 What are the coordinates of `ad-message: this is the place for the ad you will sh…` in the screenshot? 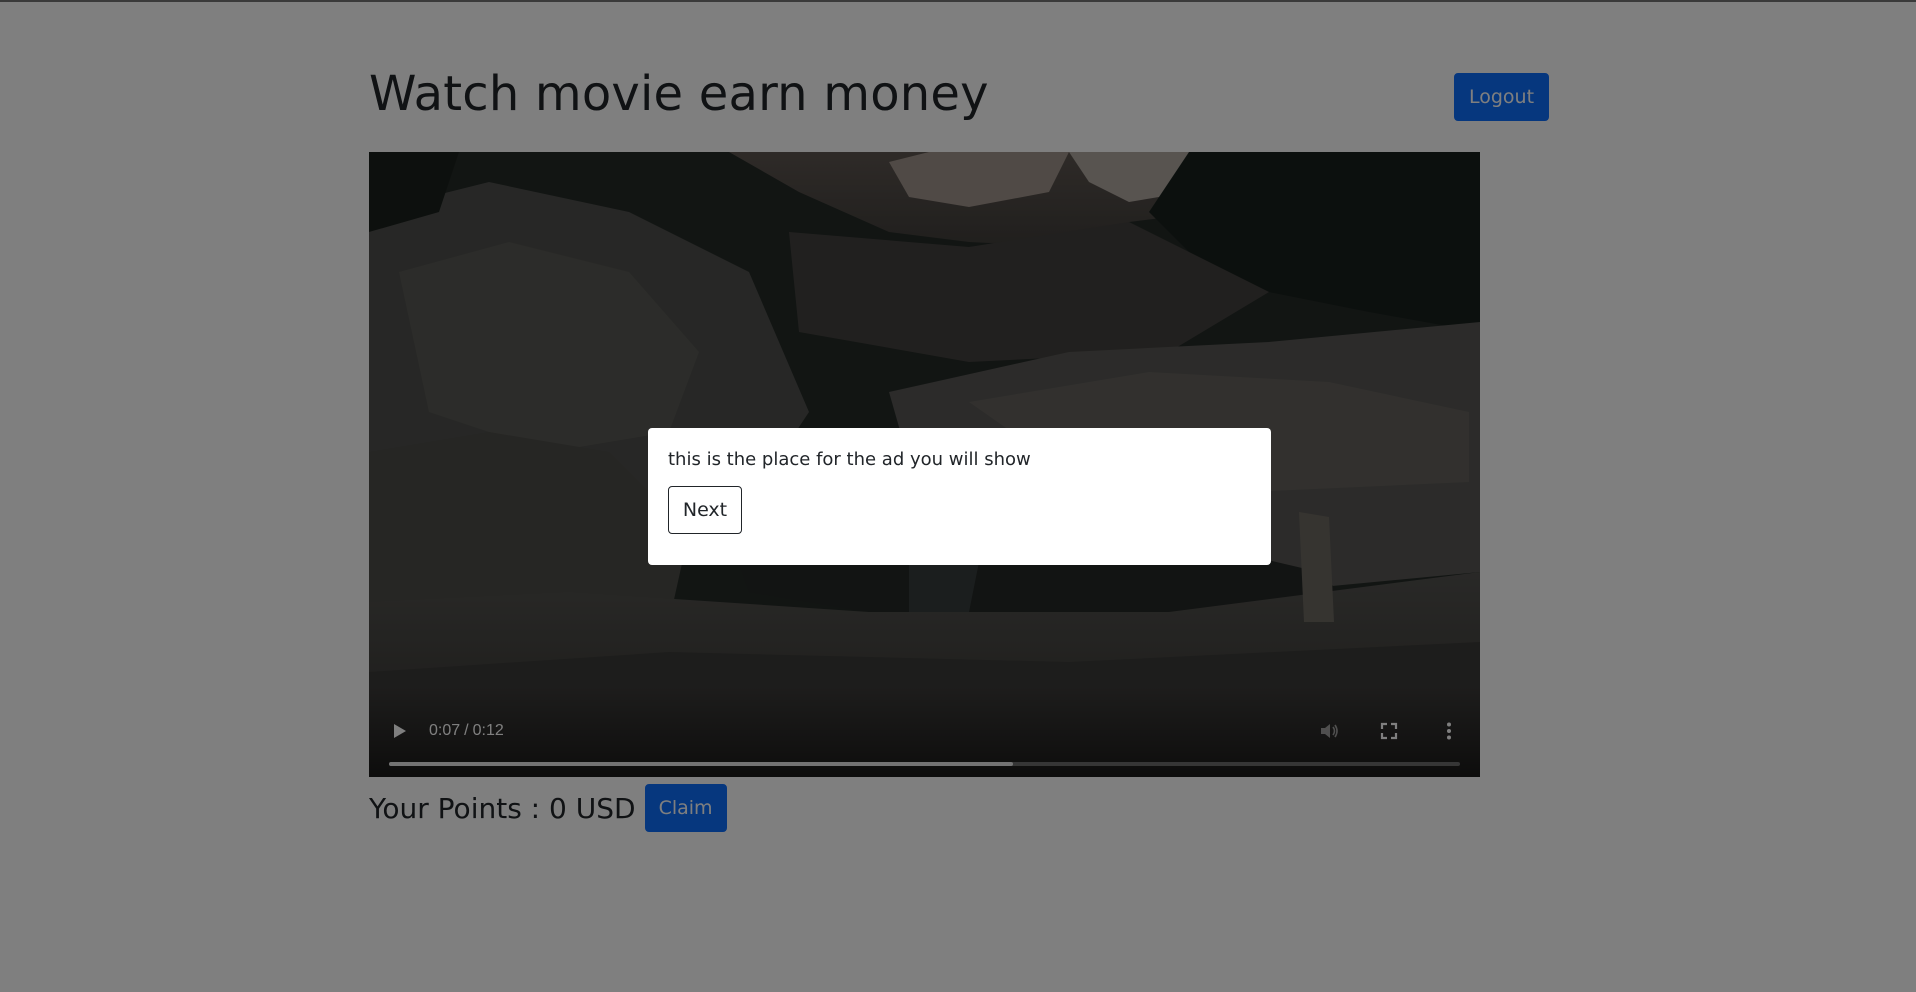 It's located at (849, 459).